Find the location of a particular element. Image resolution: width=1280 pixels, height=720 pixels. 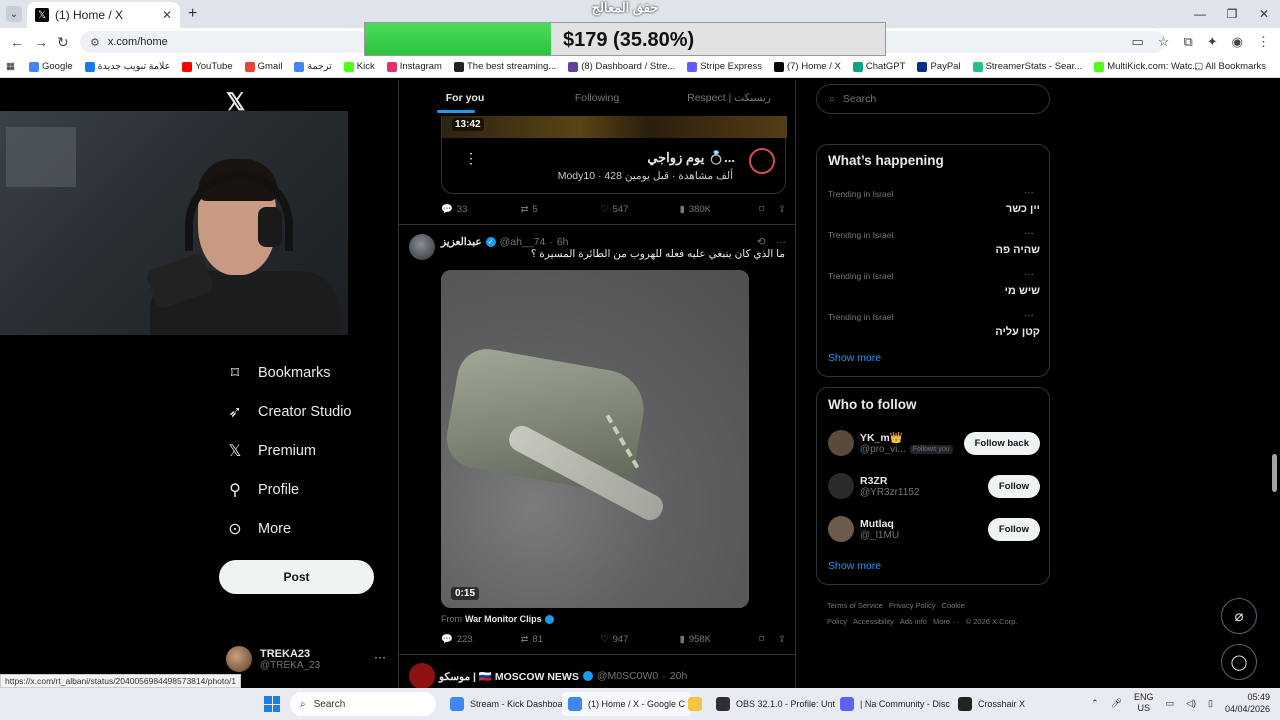

trend-item: Trending in Israel ··· קטן עליה is located at coordinates (934, 331).